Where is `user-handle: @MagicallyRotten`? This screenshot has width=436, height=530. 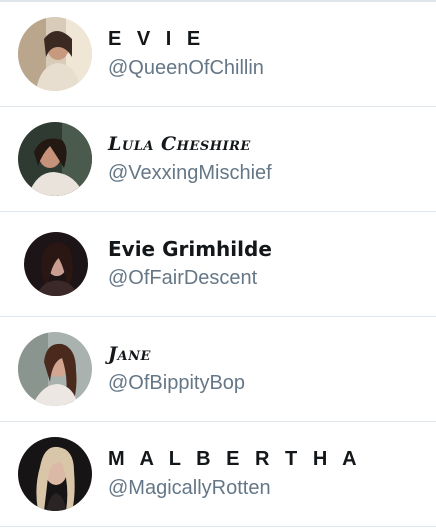
user-handle: @MagicallyRotten is located at coordinates (189, 488).